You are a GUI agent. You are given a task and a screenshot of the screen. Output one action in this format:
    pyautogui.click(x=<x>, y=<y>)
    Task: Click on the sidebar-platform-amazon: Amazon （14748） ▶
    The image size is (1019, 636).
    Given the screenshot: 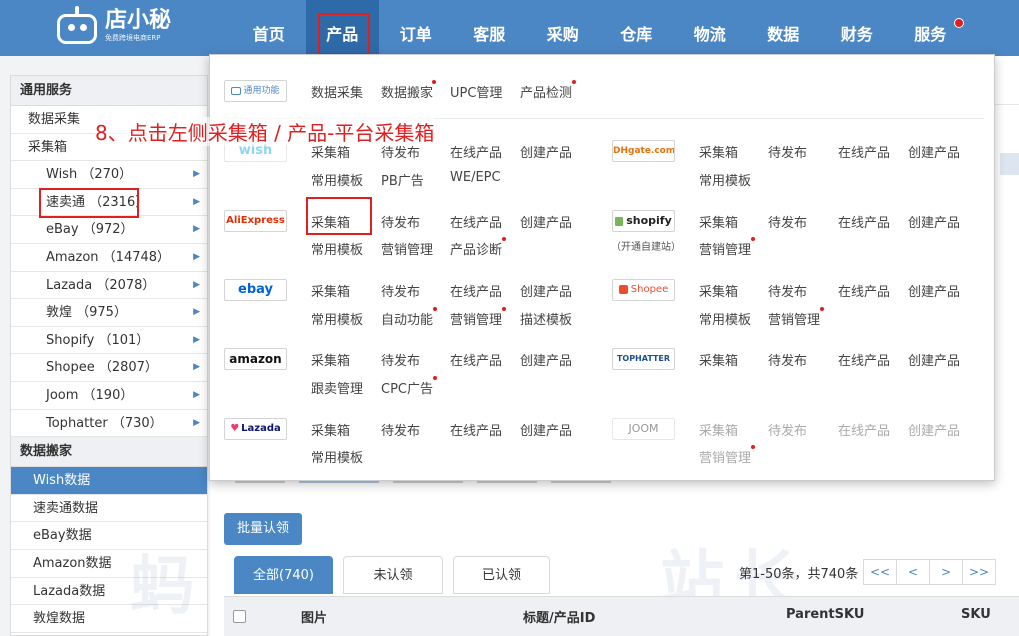 What is the action you would take?
    pyautogui.click(x=109, y=258)
    